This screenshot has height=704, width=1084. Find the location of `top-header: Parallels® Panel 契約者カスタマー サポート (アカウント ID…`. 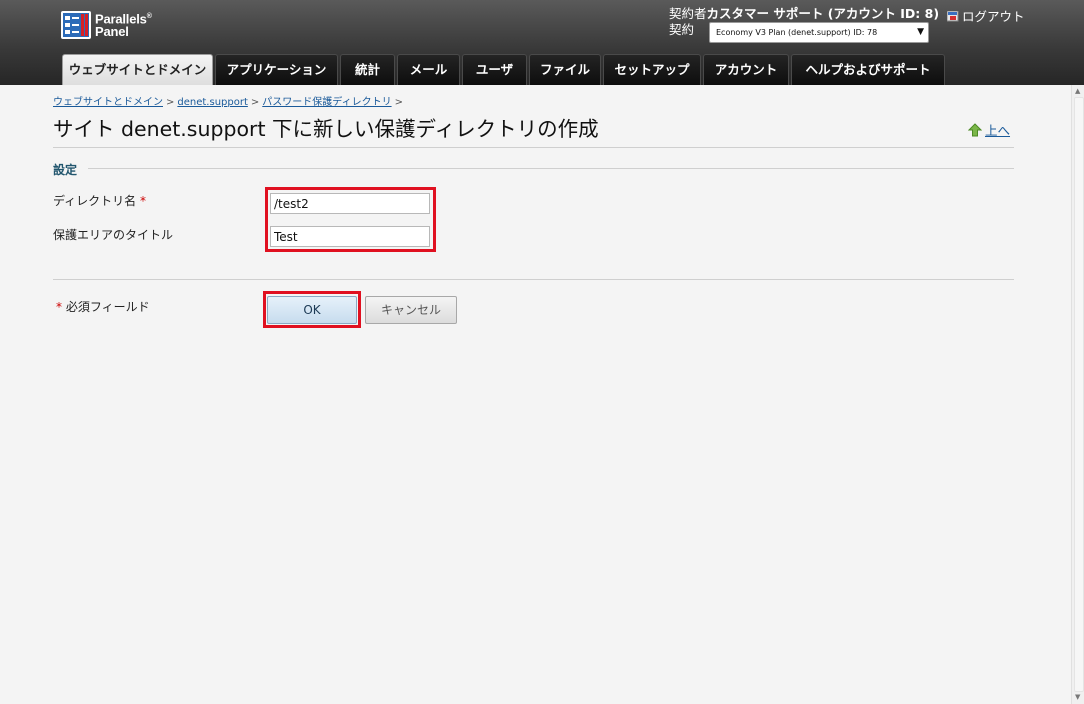

top-header: Parallels® Panel 契約者カスタマー サポート (アカウント ID… is located at coordinates (542, 42).